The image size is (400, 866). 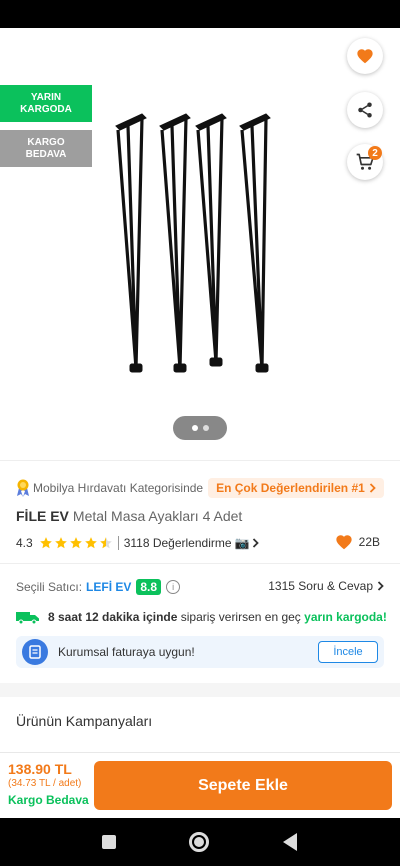 What do you see at coordinates (242, 543) in the screenshot?
I see `camera-icon: 📷` at bounding box center [242, 543].